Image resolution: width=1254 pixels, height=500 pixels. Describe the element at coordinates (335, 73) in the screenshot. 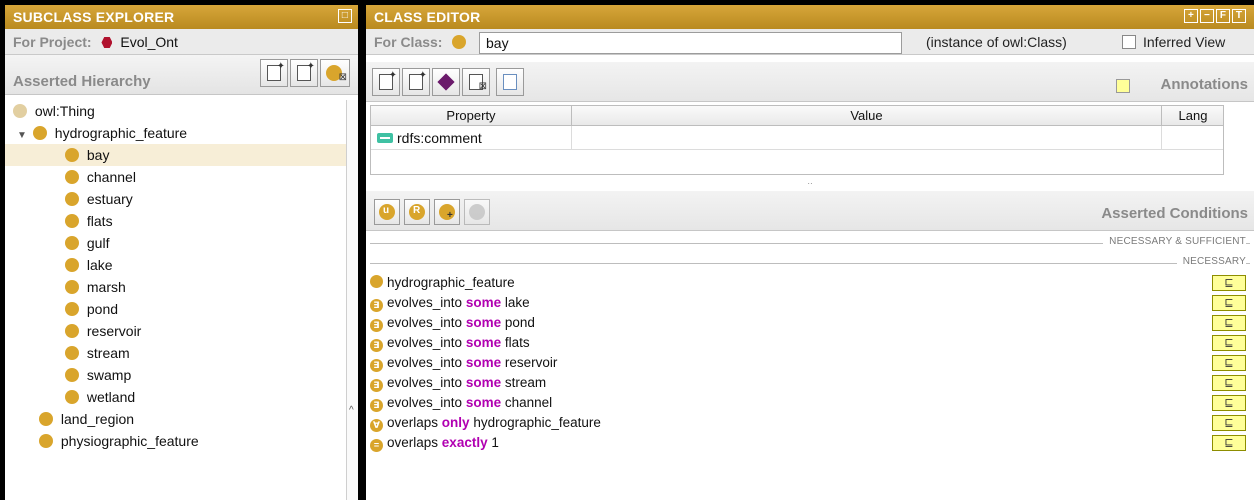

I see `delete-class-button: ⊠` at that location.